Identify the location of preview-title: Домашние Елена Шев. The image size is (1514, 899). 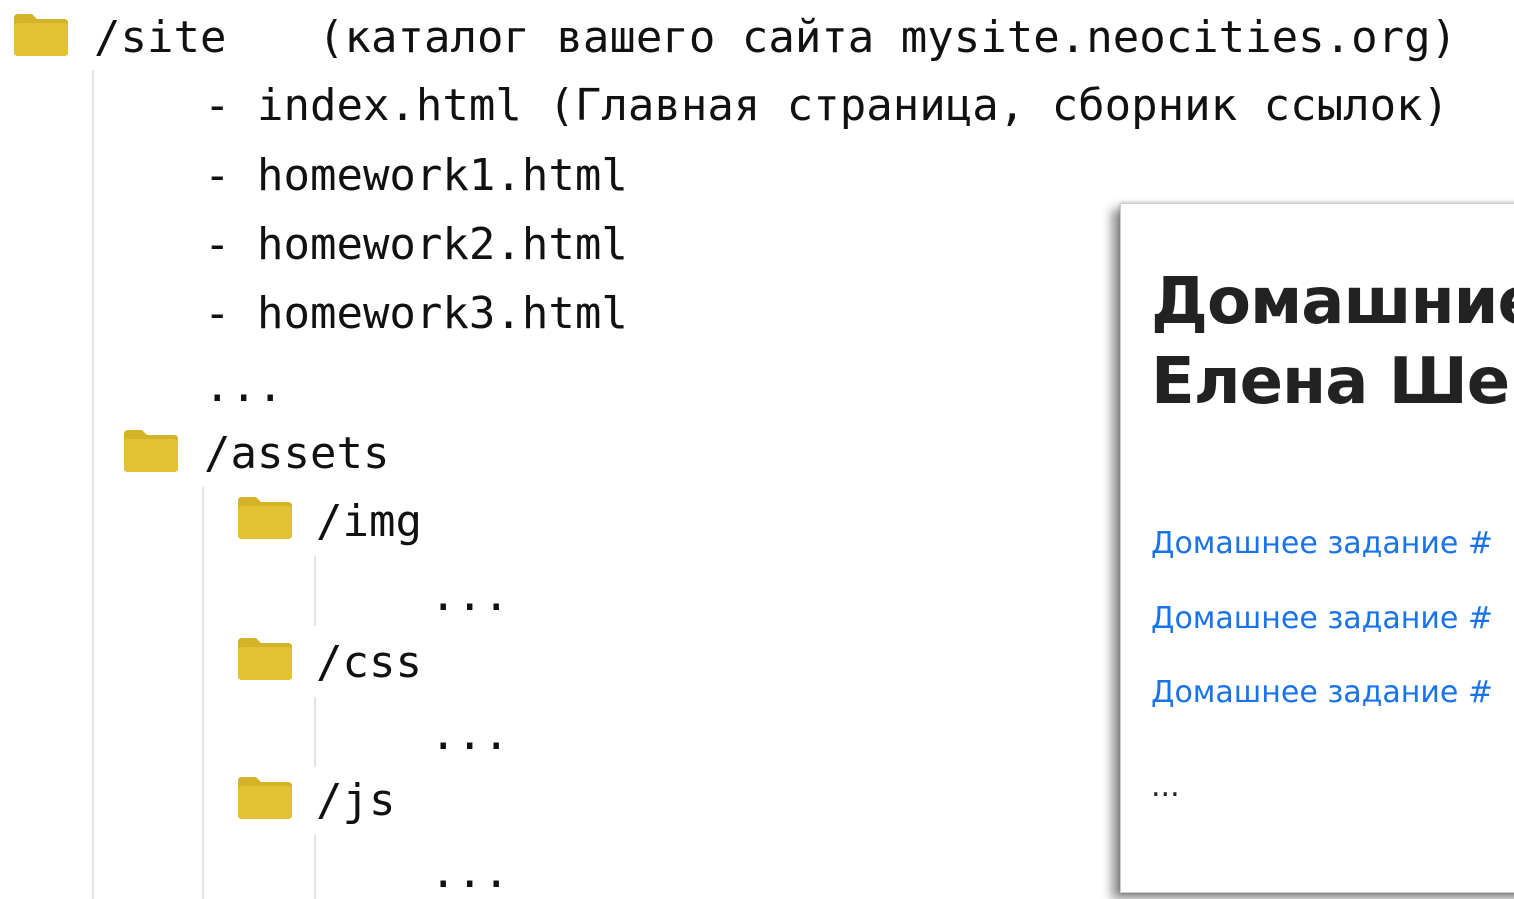
(1332, 342).